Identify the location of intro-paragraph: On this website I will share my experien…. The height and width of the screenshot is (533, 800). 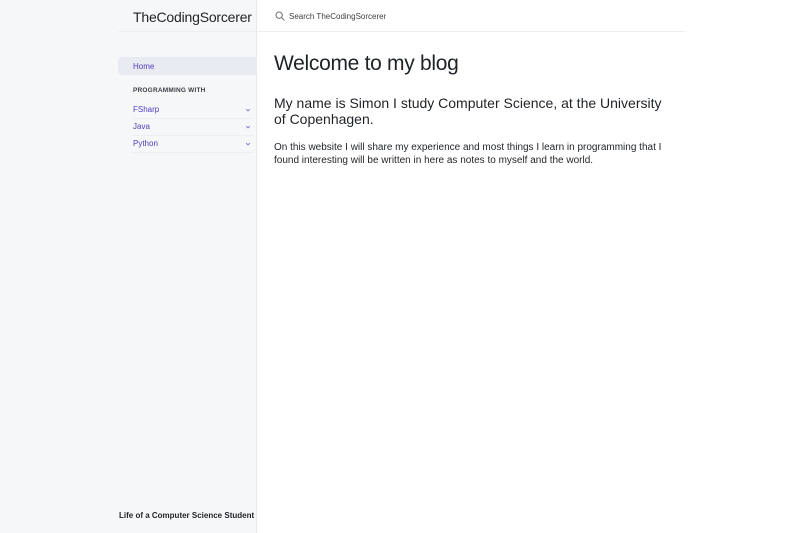
(468, 154).